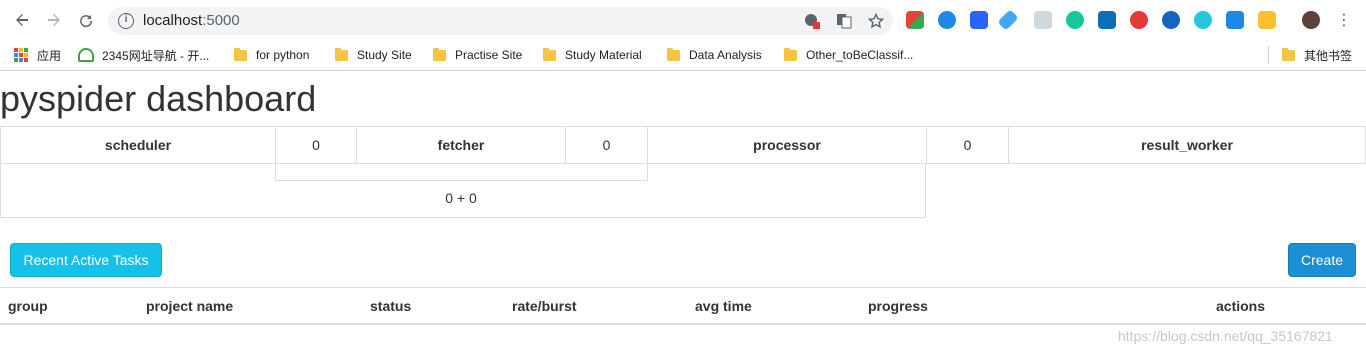 The width and height of the screenshot is (1366, 357). Describe the element at coordinates (1235, 20) in the screenshot. I see `extension-d-icon` at that location.